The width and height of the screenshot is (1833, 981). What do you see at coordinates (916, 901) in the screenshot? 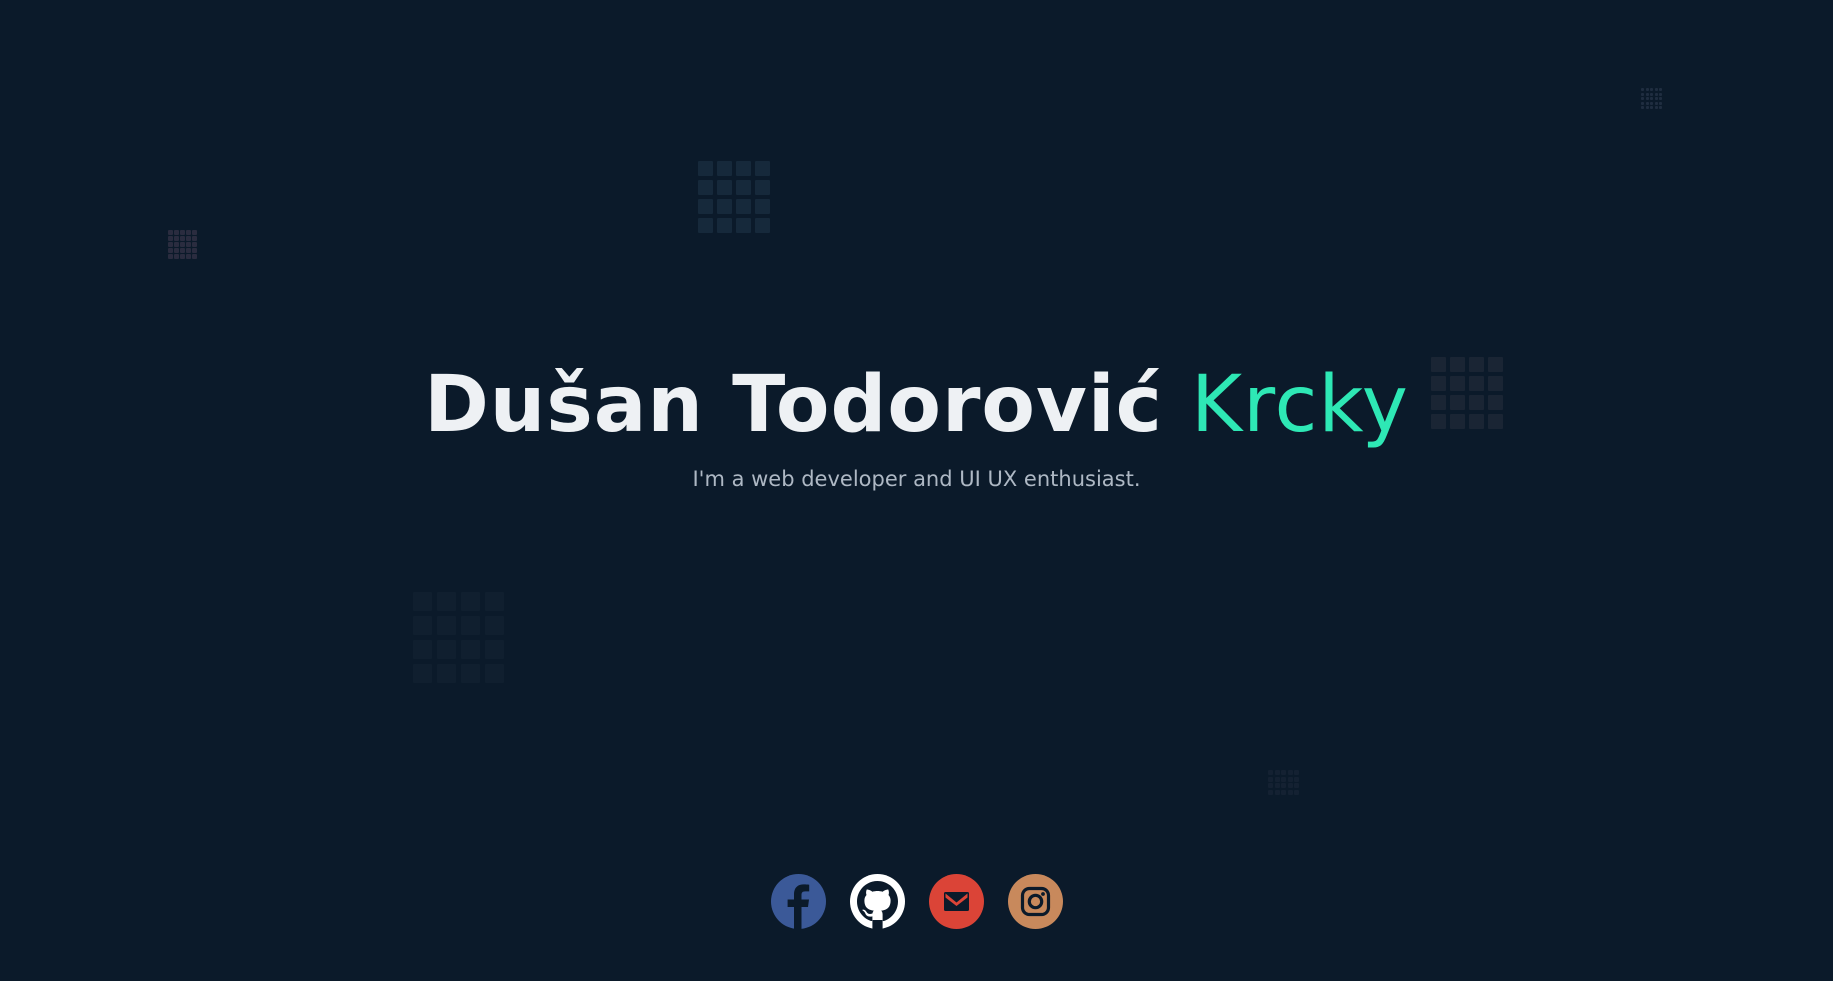
I see `social-links` at bounding box center [916, 901].